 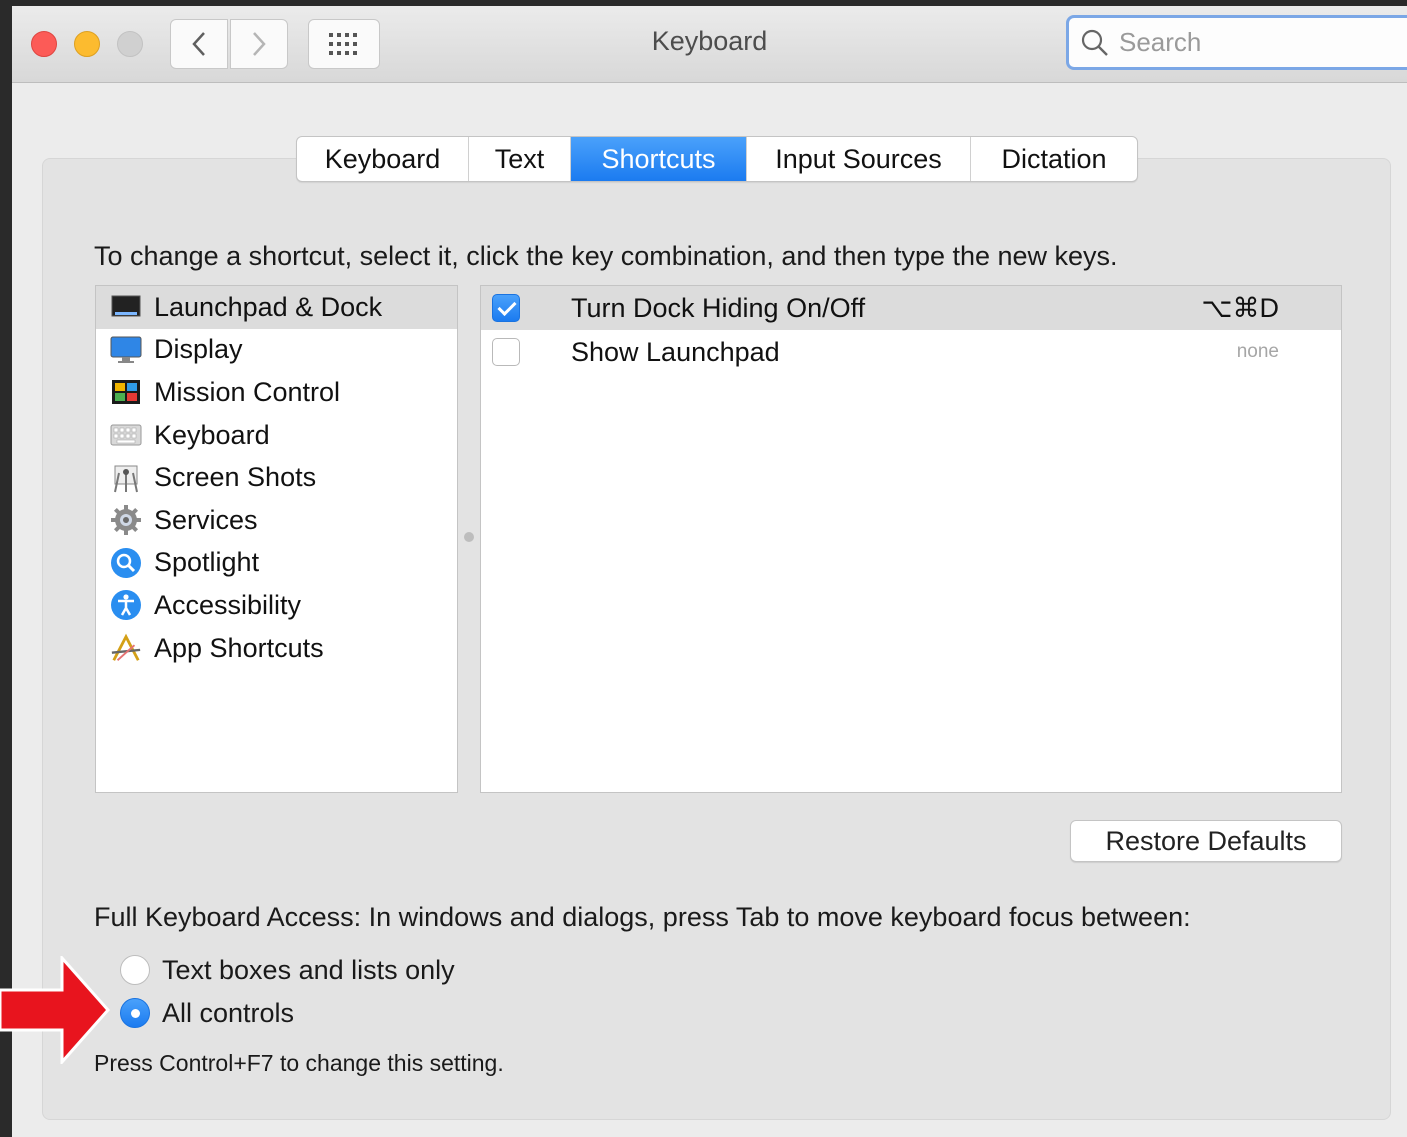 I want to click on category-label: App Shortcuts, so click(x=239, y=647).